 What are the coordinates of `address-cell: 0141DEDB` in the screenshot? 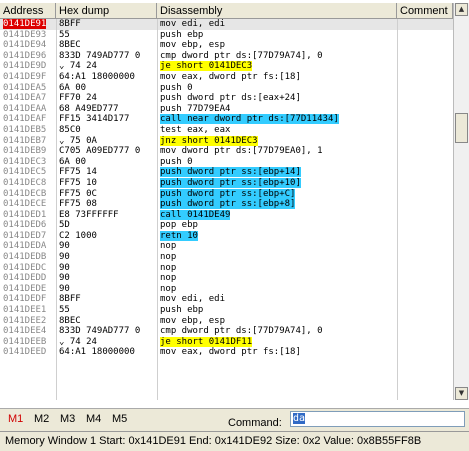 It's located at (29, 257).